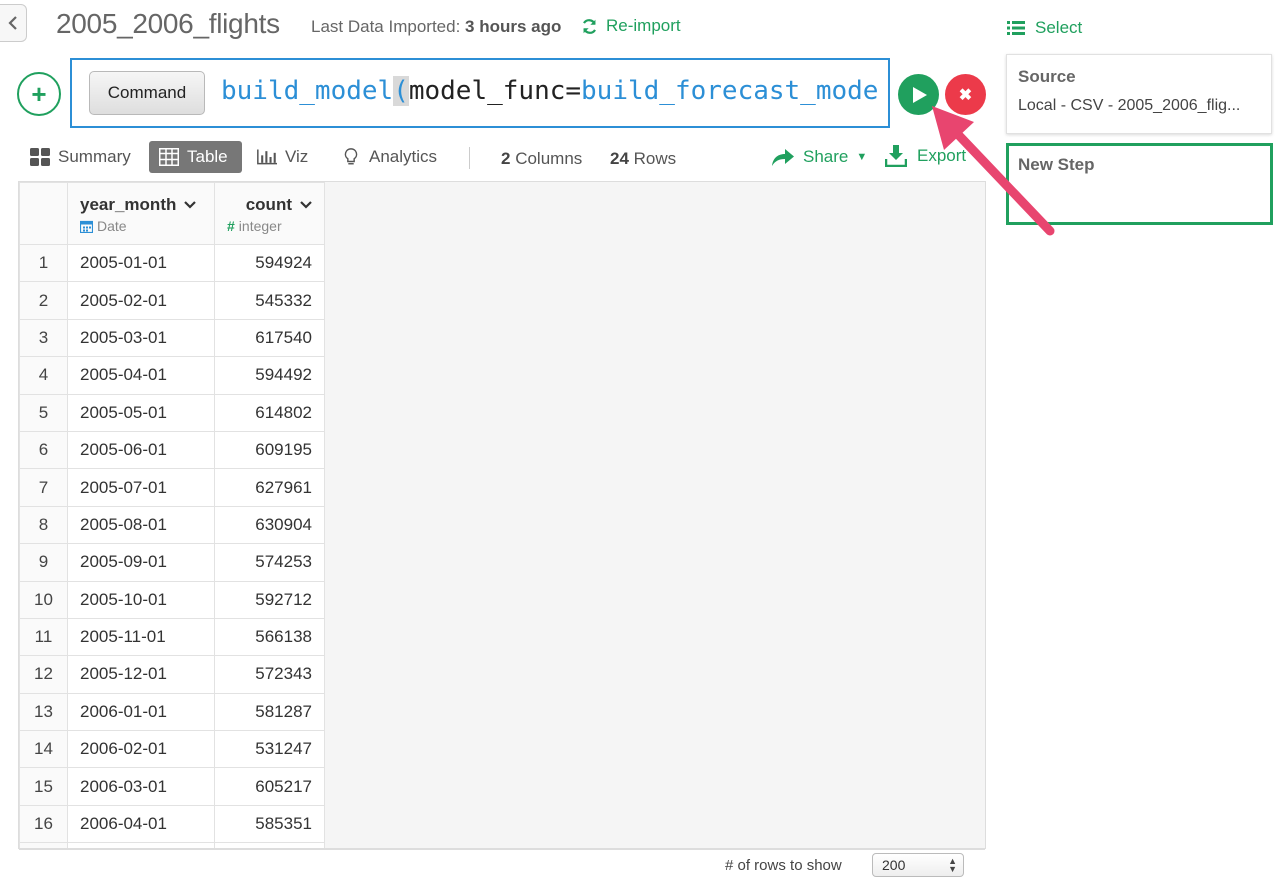 The width and height of the screenshot is (1280, 887). What do you see at coordinates (269, 487) in the screenshot?
I see `cell-count: 627961` at bounding box center [269, 487].